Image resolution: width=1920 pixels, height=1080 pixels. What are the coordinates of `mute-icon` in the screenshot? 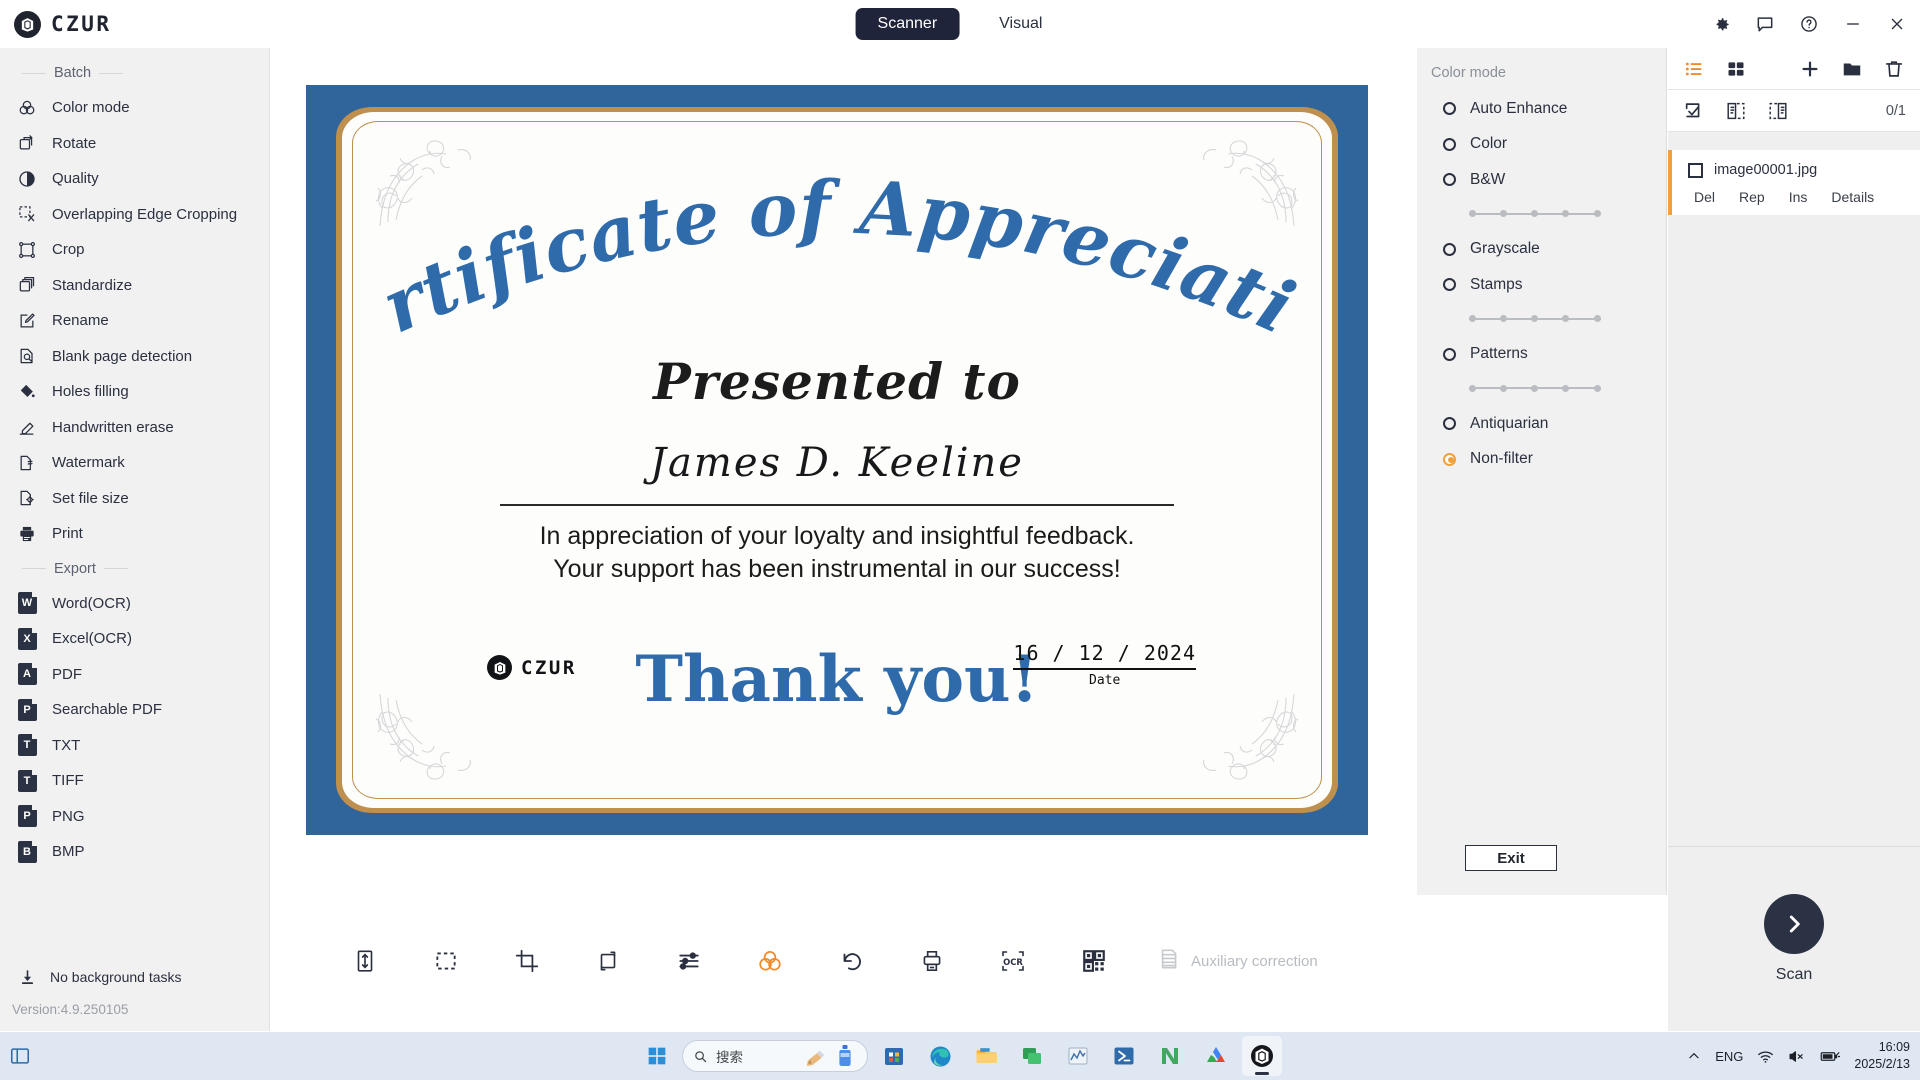 It's located at (1796, 1056).